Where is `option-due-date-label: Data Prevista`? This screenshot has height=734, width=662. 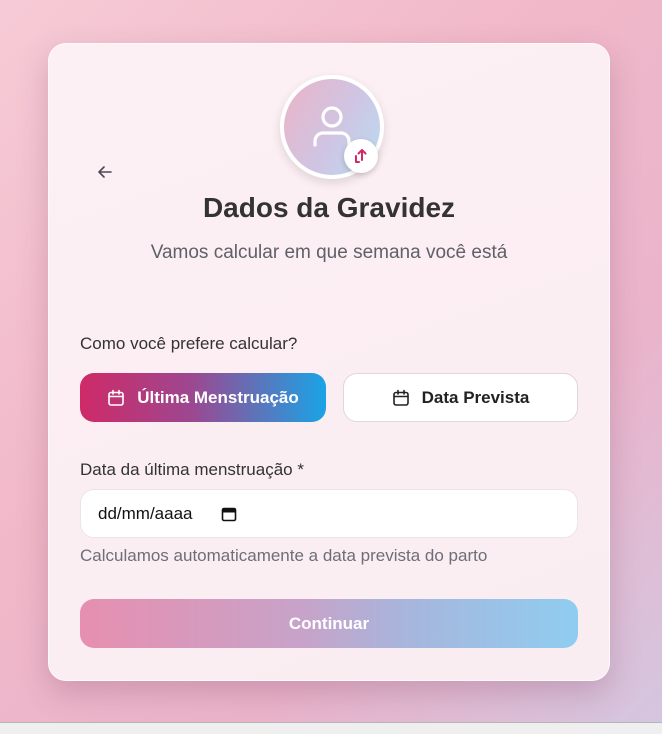
option-due-date-label: Data Prevista is located at coordinates (475, 397).